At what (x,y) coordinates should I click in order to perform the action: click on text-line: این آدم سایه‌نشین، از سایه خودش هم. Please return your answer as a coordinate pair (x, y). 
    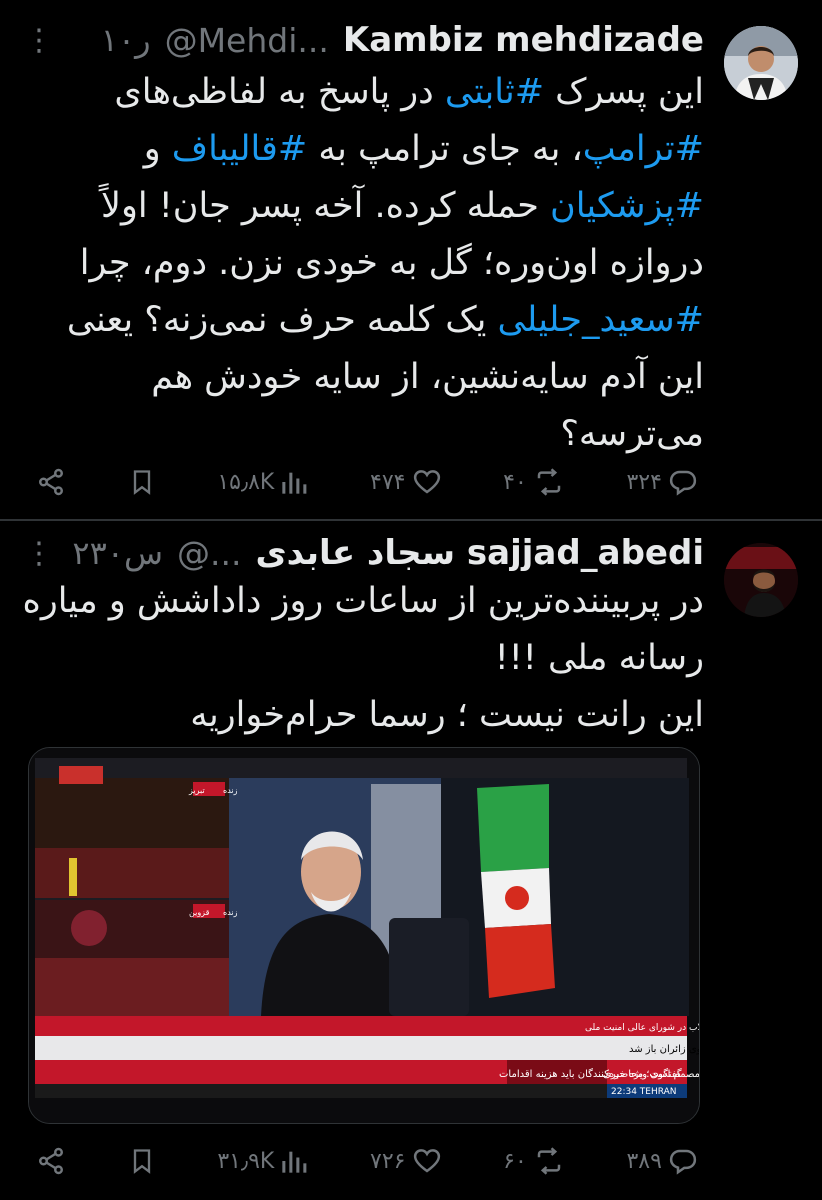
    Looking at the image, I should click on (362, 377).